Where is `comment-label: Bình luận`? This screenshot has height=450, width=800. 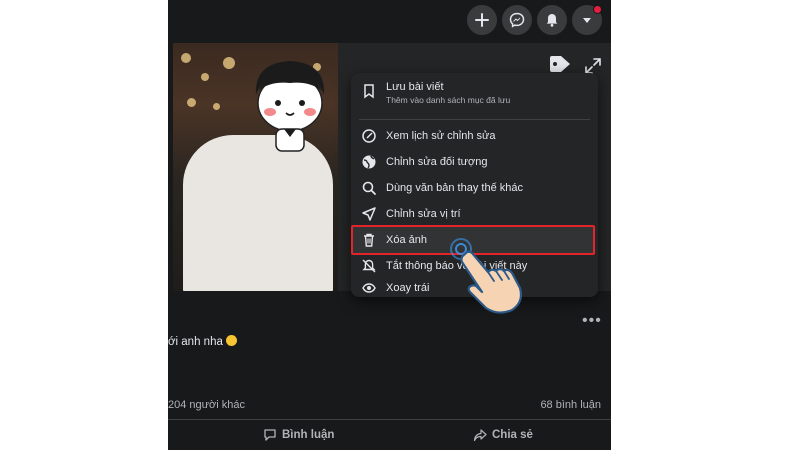 comment-label: Bình luận is located at coordinates (308, 435).